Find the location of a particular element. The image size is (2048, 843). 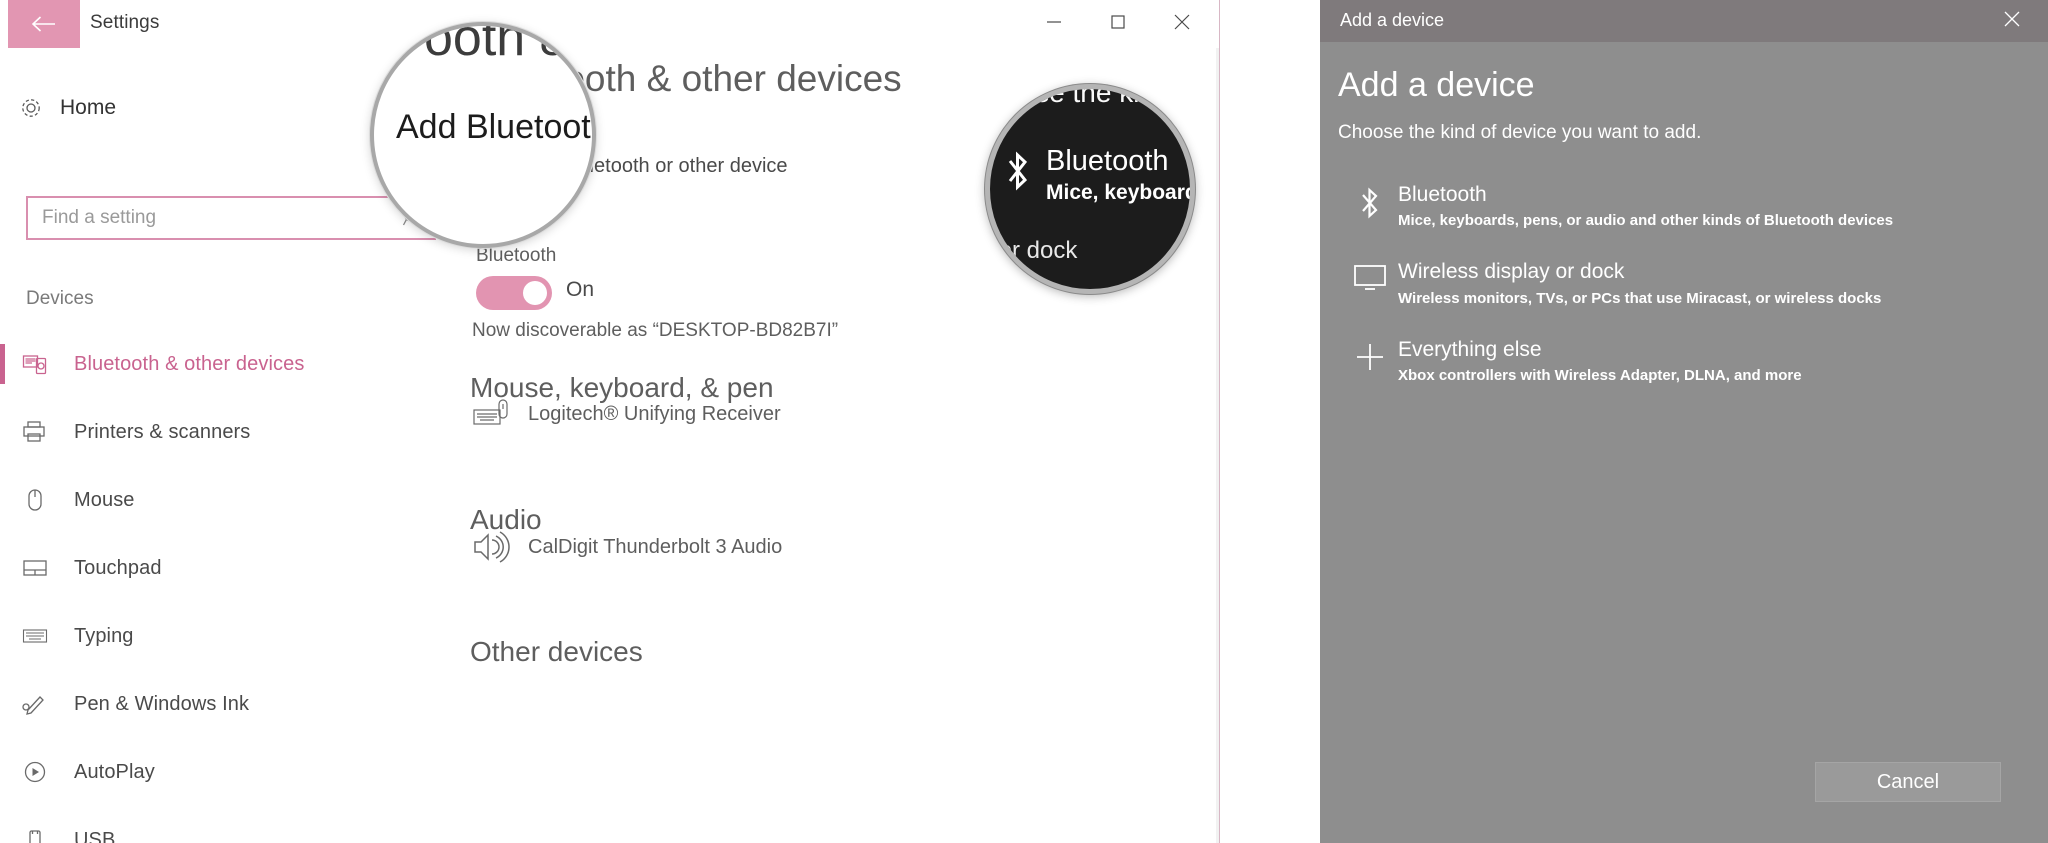

plus-icon is located at coordinates (1370, 355).